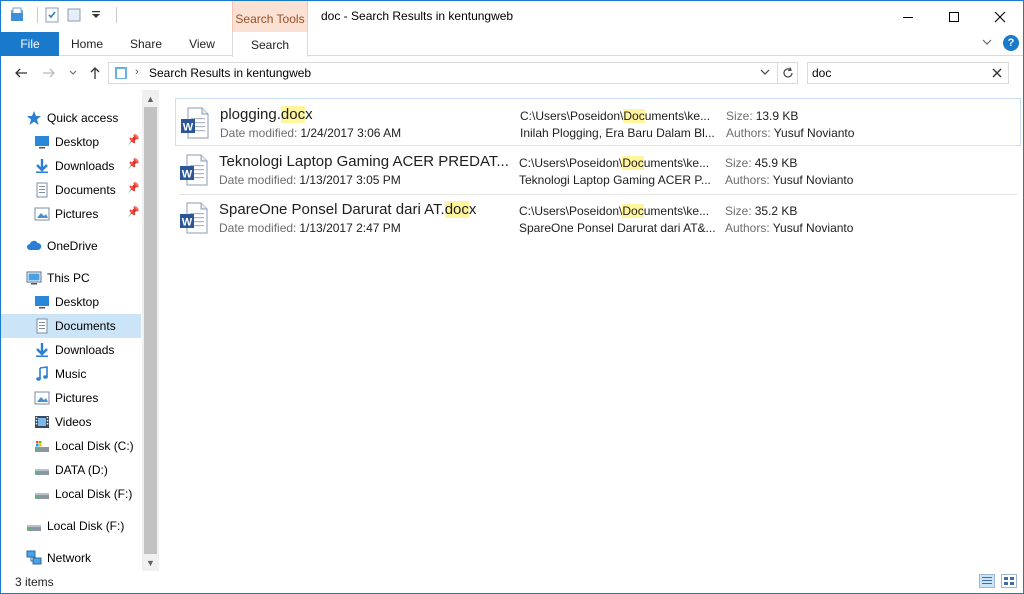 The width and height of the screenshot is (1024, 594). What do you see at coordinates (34, 246) in the screenshot?
I see `cloud-icon` at bounding box center [34, 246].